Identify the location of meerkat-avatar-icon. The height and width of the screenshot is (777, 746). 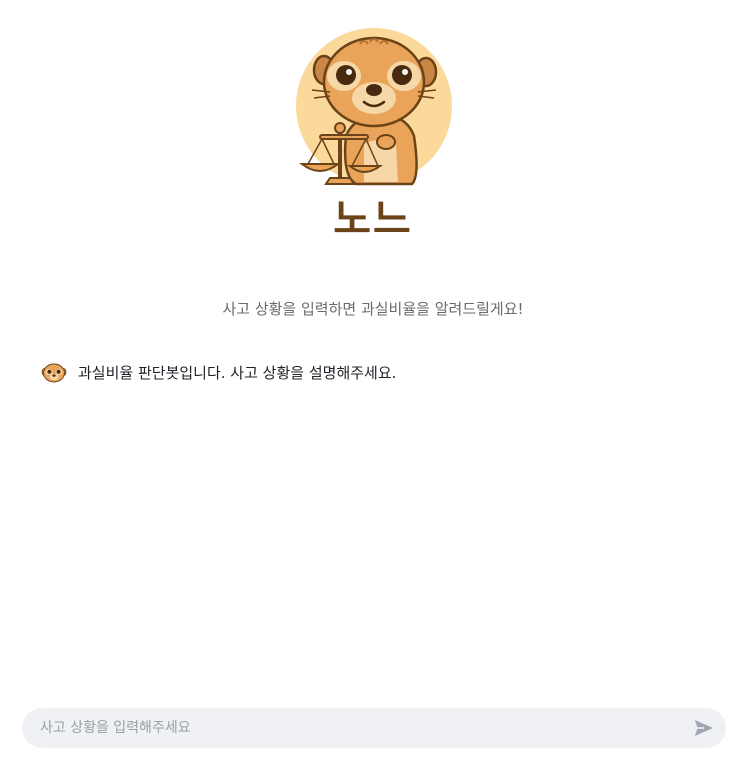
(54, 373).